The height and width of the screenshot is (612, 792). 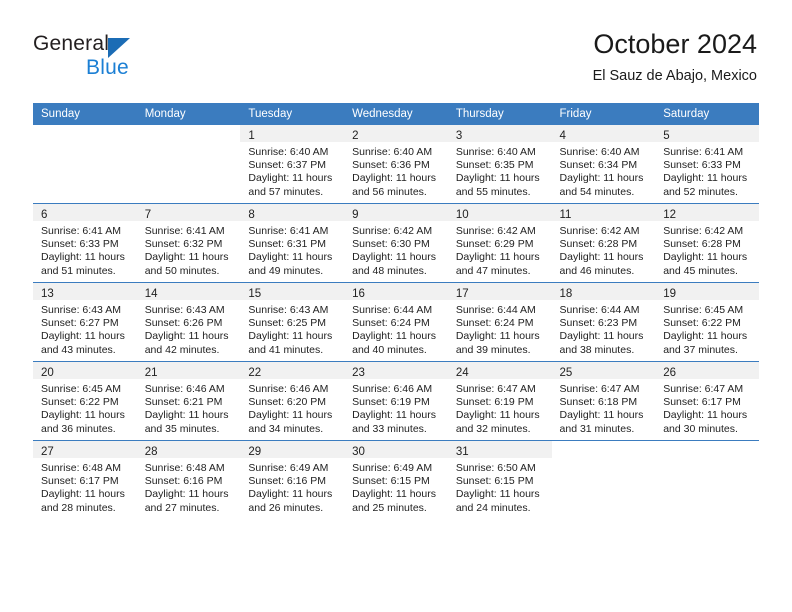 What do you see at coordinates (355, 215) in the screenshot?
I see `day-number: 9` at bounding box center [355, 215].